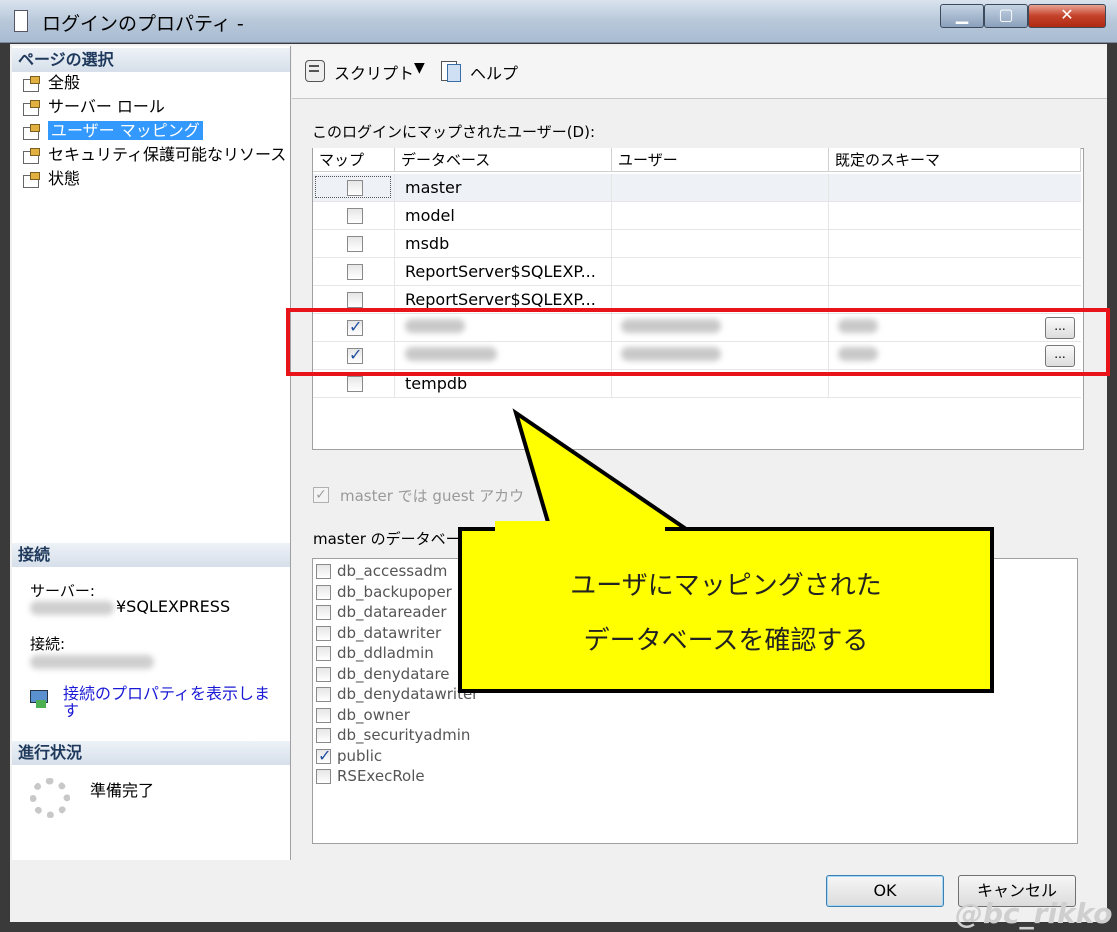  Describe the element at coordinates (173, 606) in the screenshot. I see `server-value: ¥SQLEXPRESS` at that location.